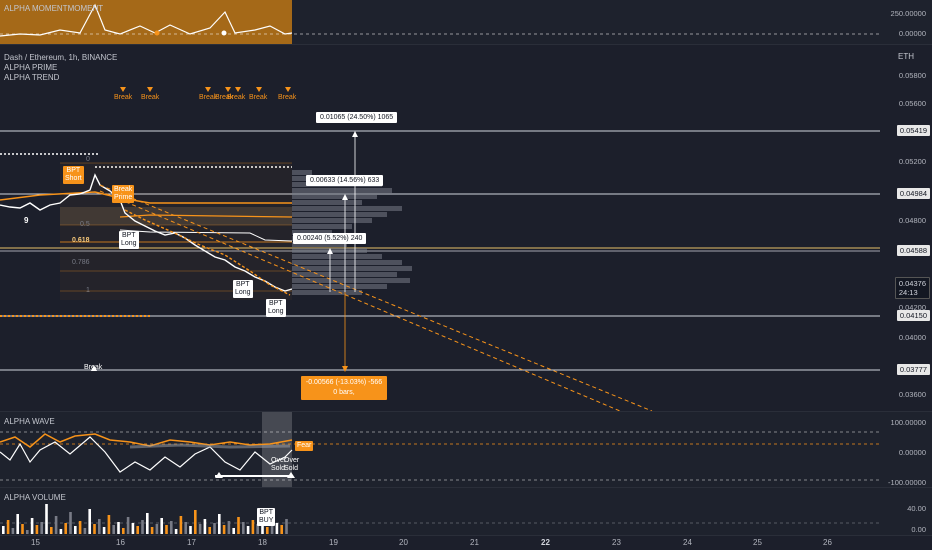 The height and width of the screenshot is (550, 932). What do you see at coordinates (908, 422) in the screenshot?
I see `wave-axis-tick: 100.00000` at bounding box center [908, 422].